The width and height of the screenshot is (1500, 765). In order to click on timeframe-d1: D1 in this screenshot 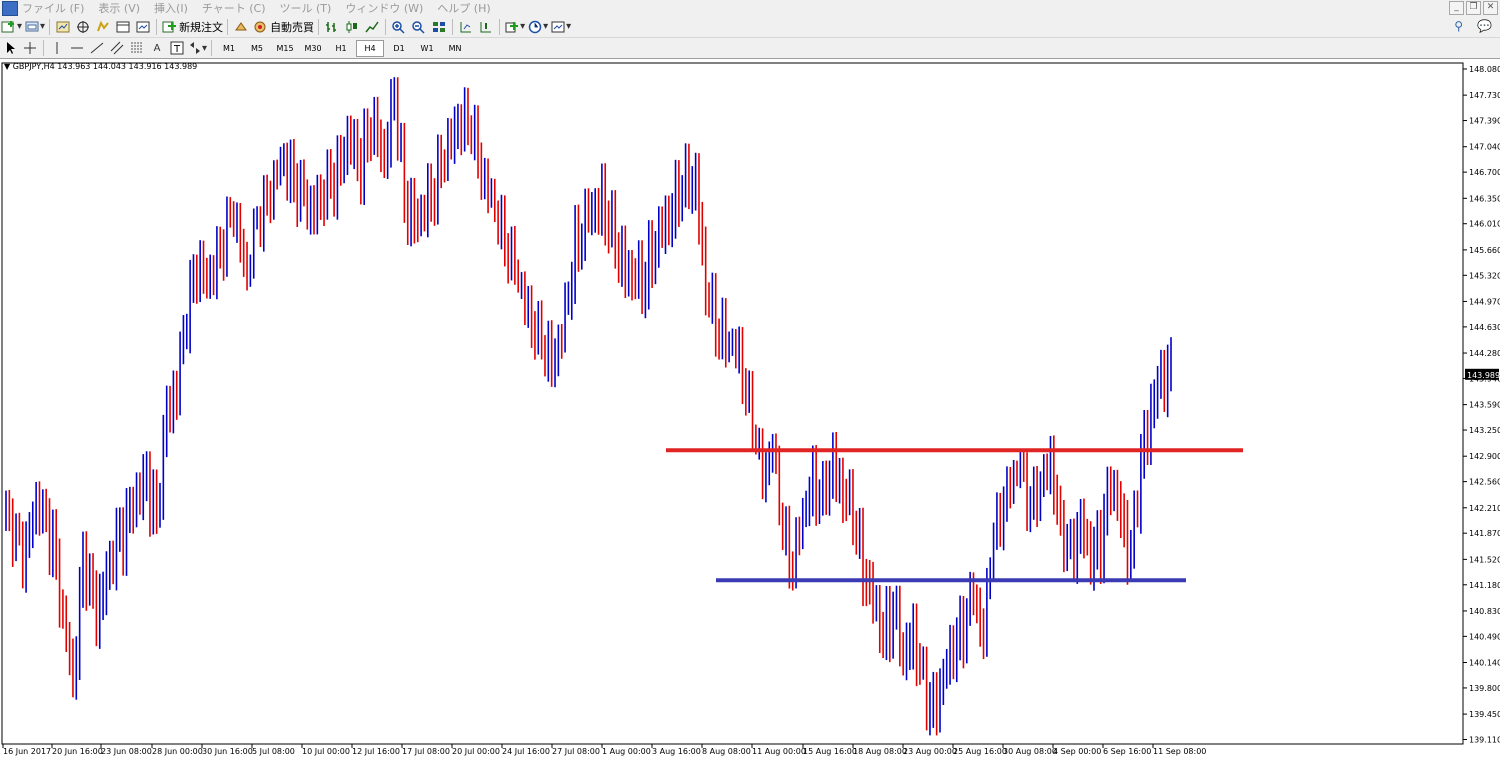, I will do `click(399, 48)`.